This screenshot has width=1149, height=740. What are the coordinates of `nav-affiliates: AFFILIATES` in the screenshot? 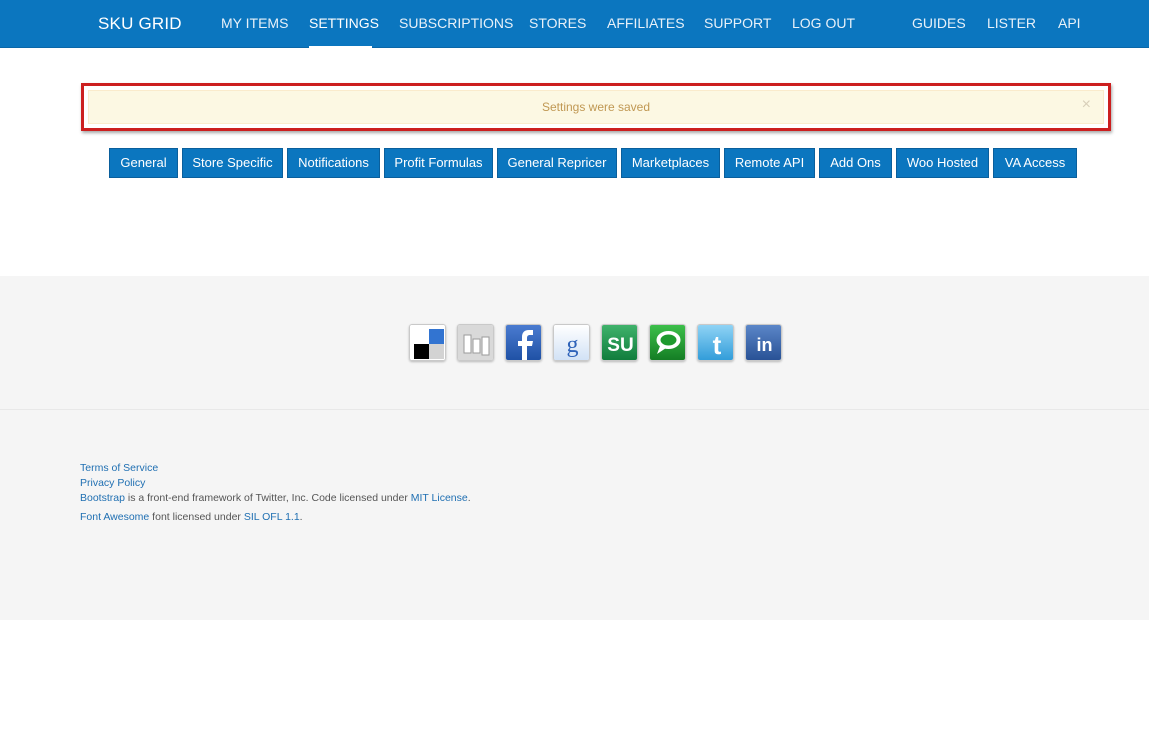 It's located at (646, 23).